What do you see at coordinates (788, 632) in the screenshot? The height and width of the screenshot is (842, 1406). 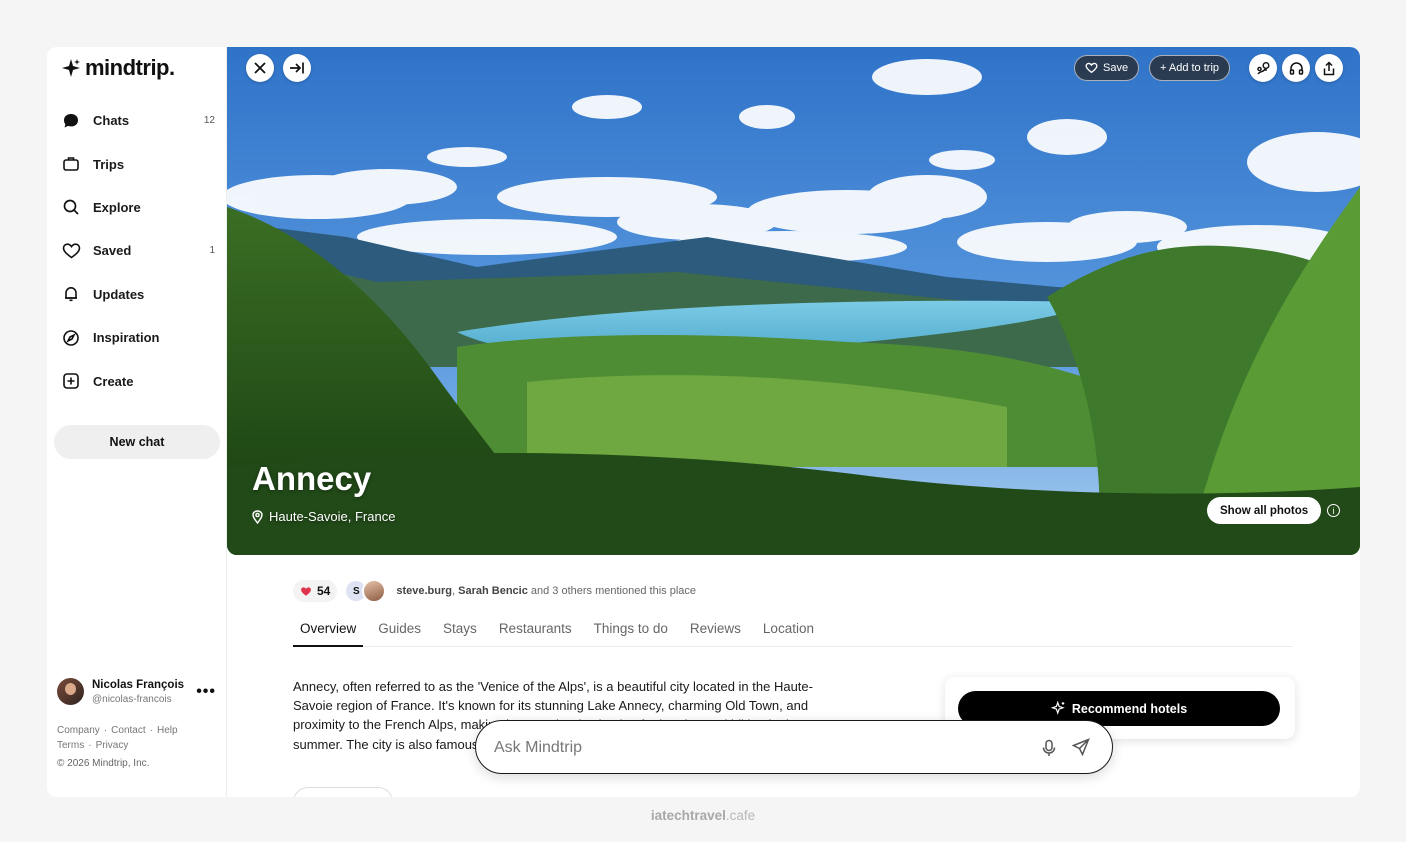 I see `tab-location: Location` at bounding box center [788, 632].